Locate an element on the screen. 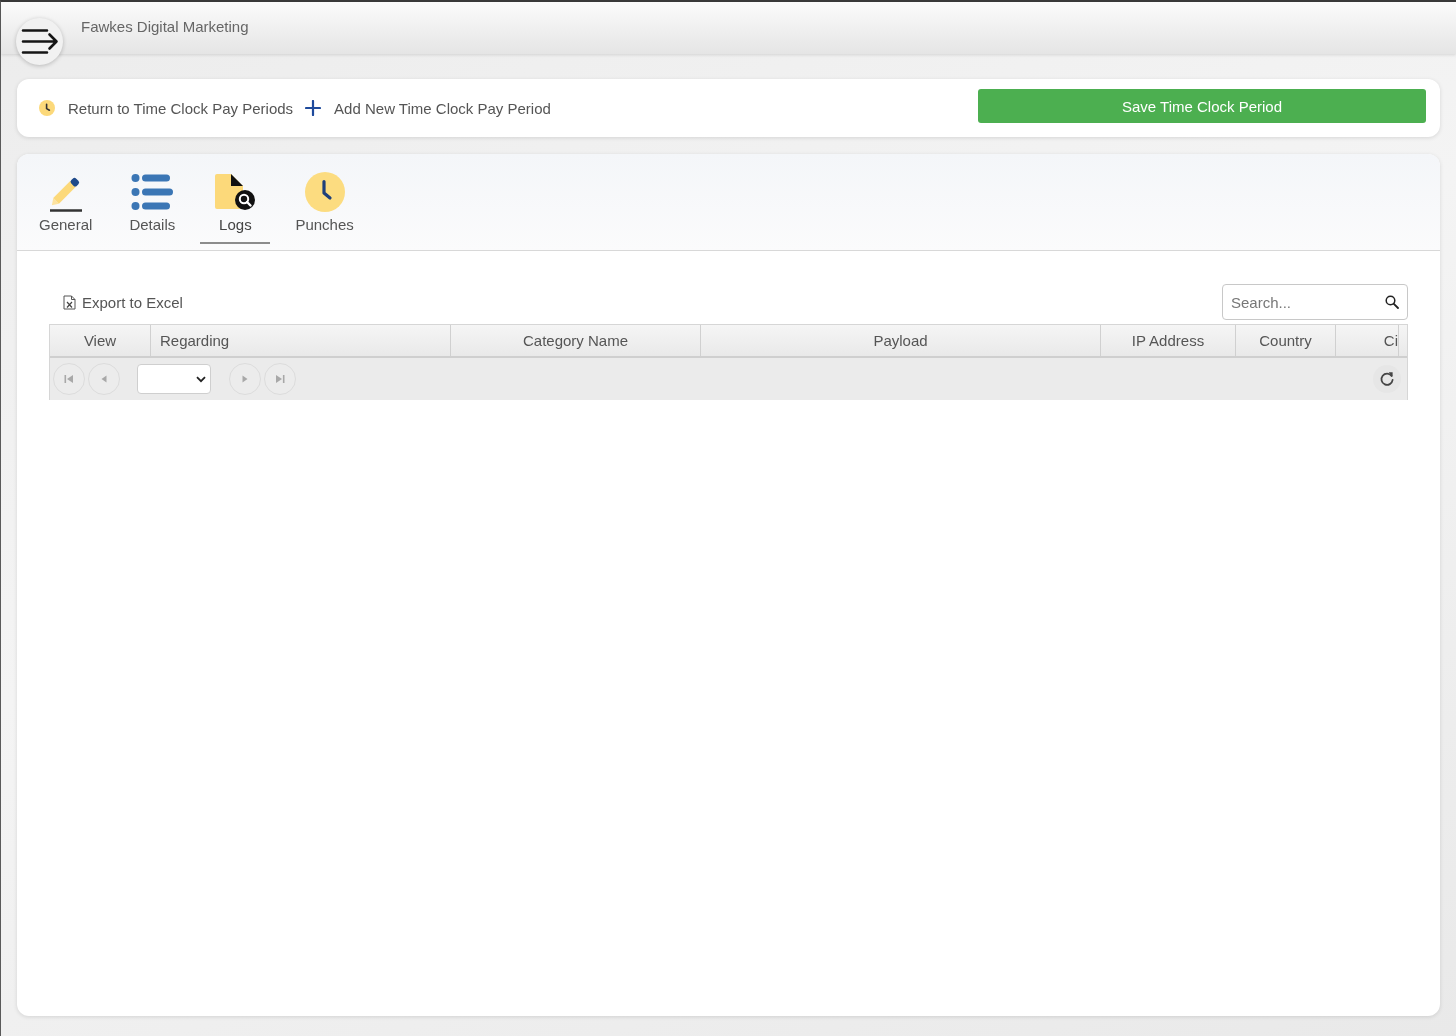 Image resolution: width=1456 pixels, height=1036 pixels. column-header: Country is located at coordinates (1285, 340).